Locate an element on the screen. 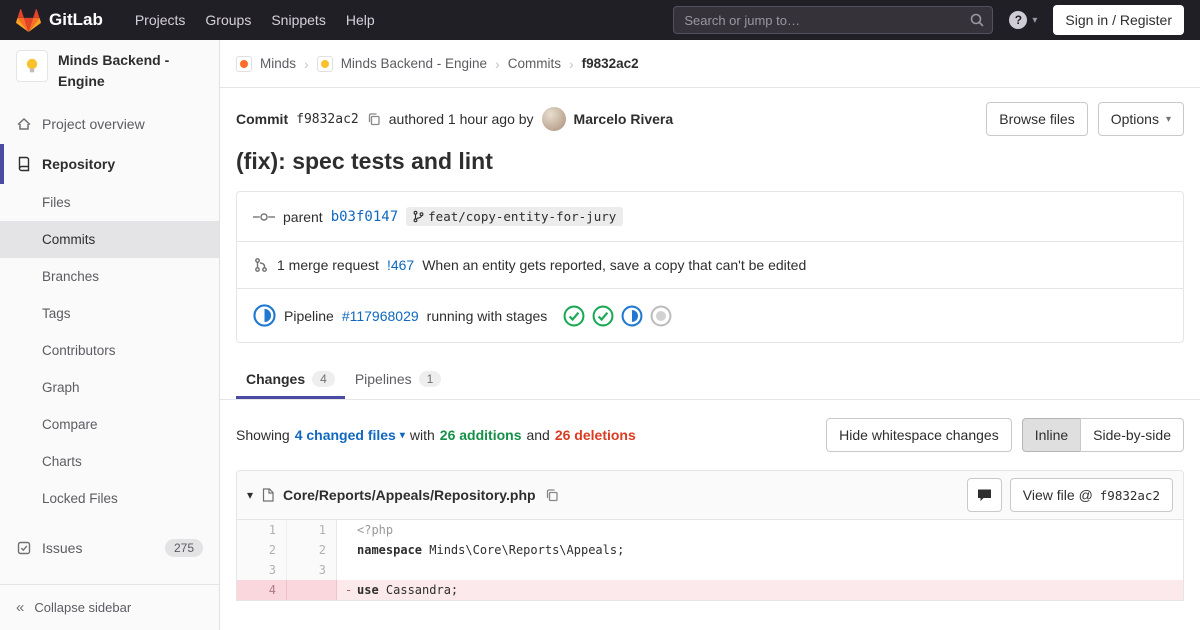 Image resolution: width=1200 pixels, height=630 pixels. project-avatar is located at coordinates (32, 66).